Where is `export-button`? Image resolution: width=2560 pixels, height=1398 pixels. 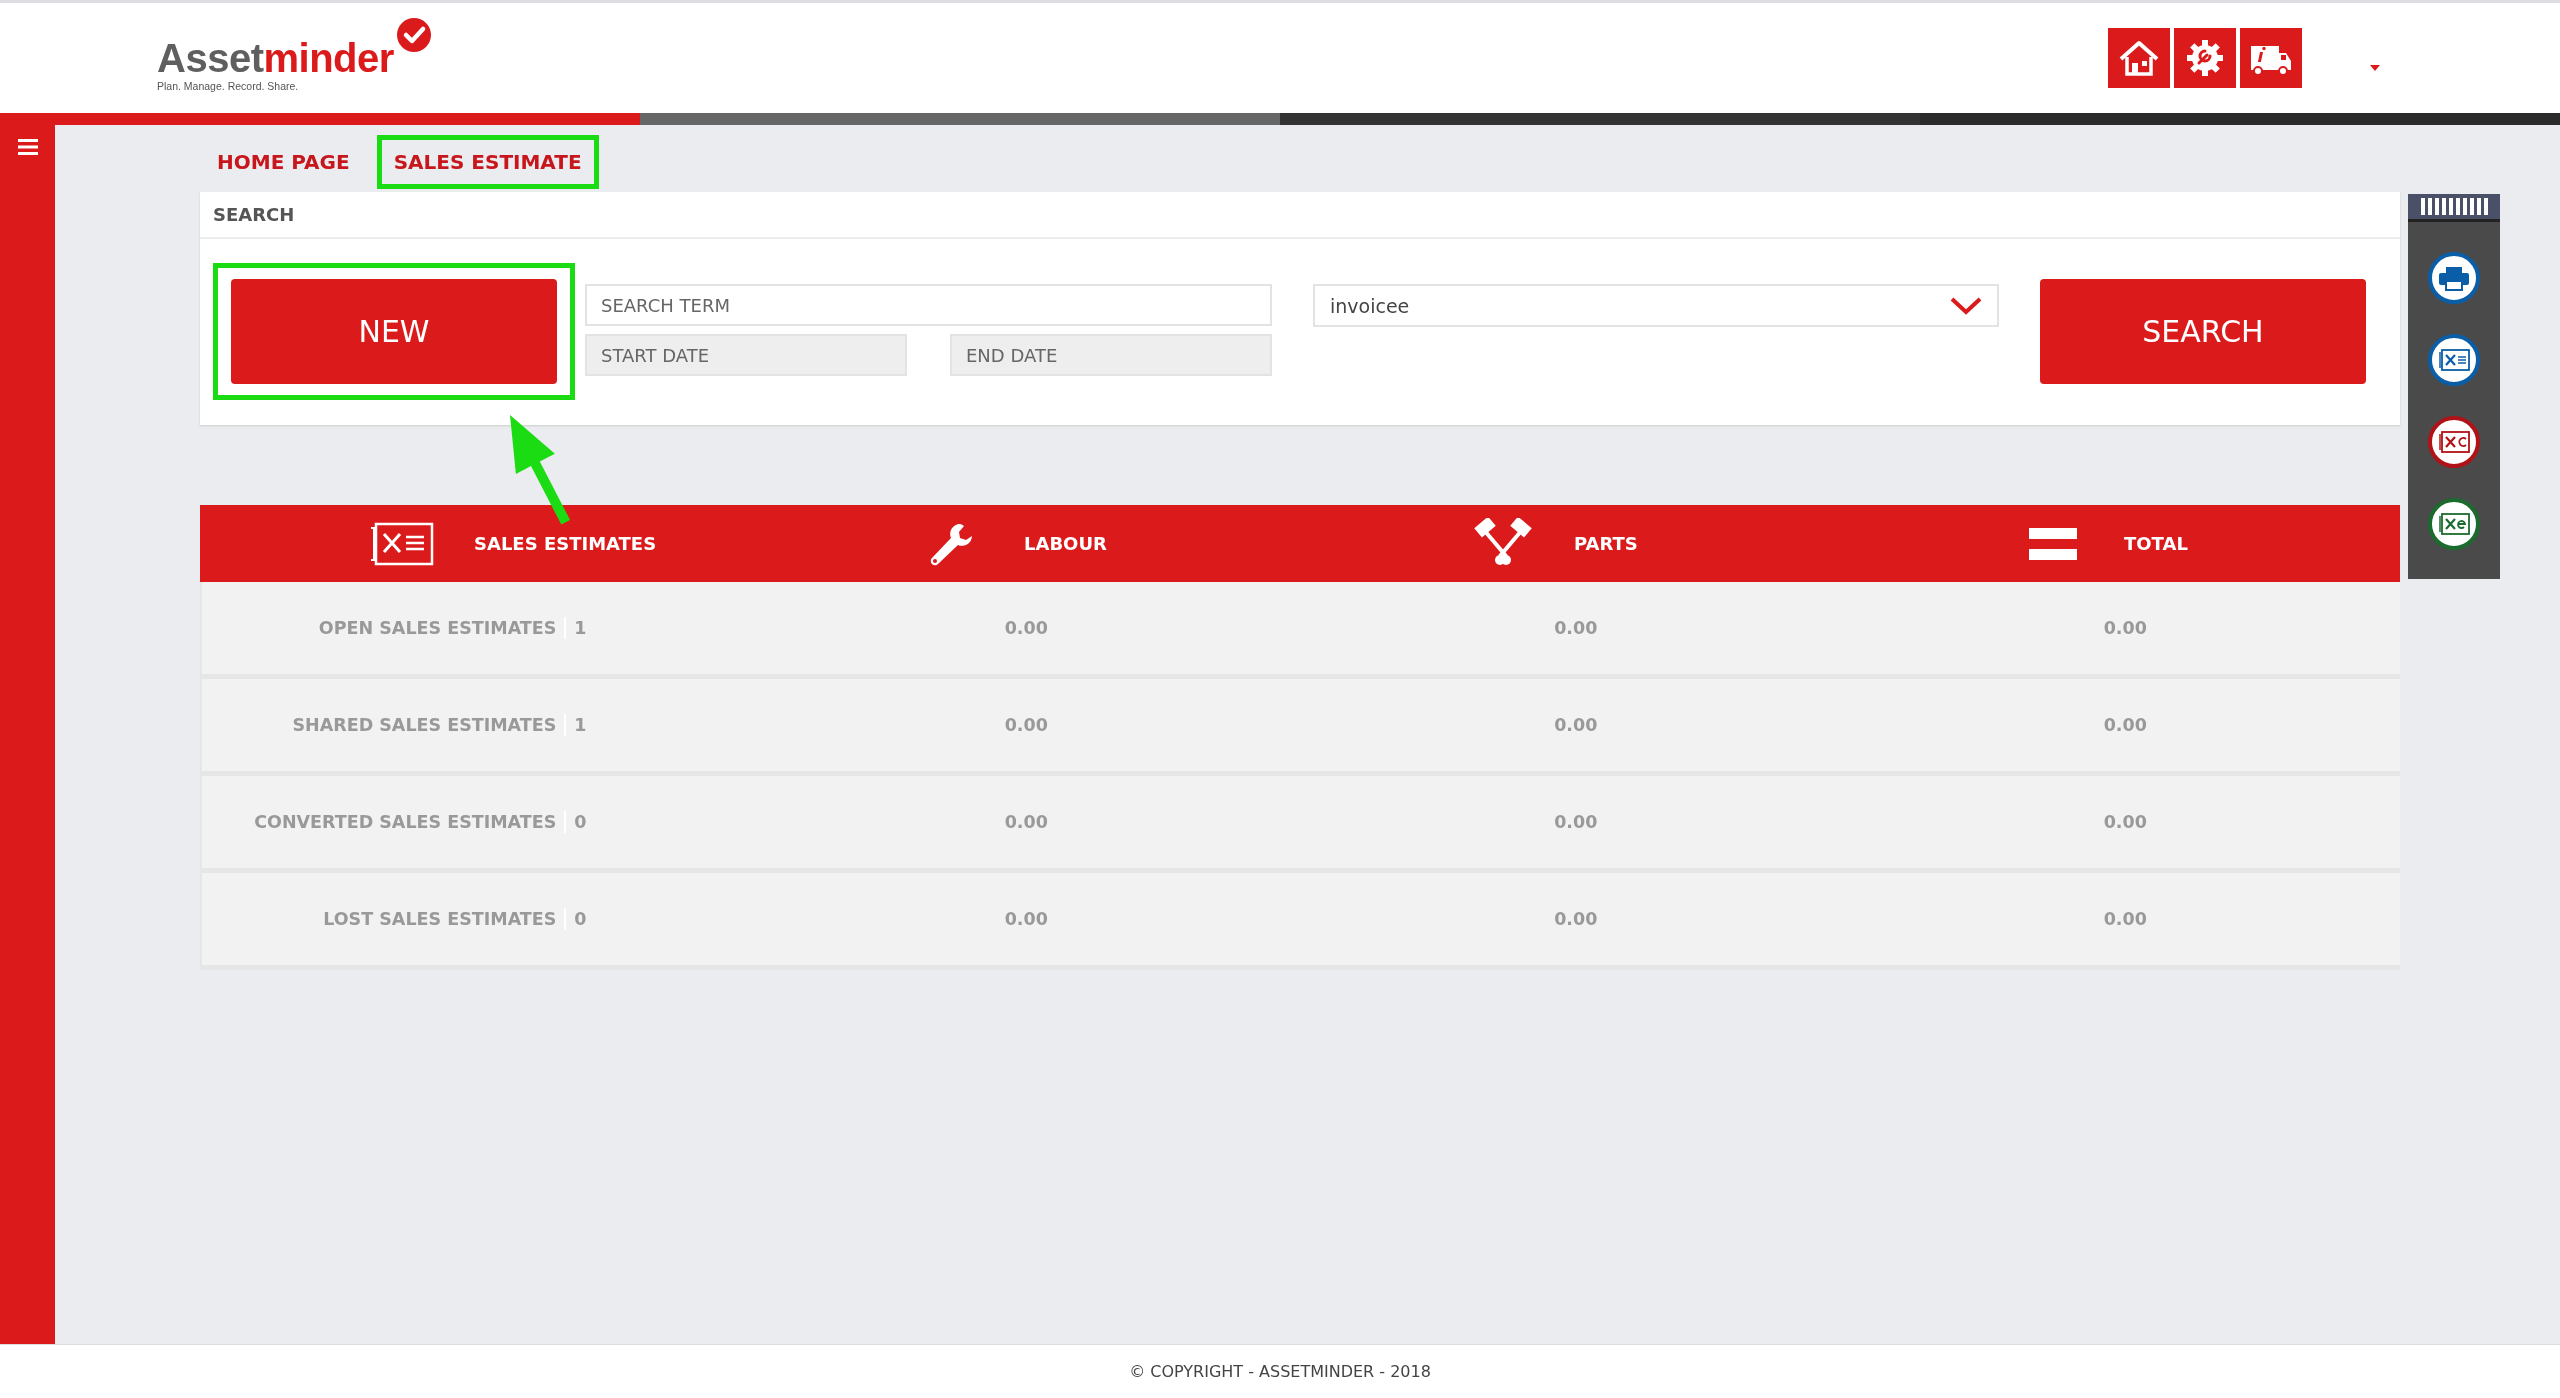
export-button is located at coordinates (2454, 524).